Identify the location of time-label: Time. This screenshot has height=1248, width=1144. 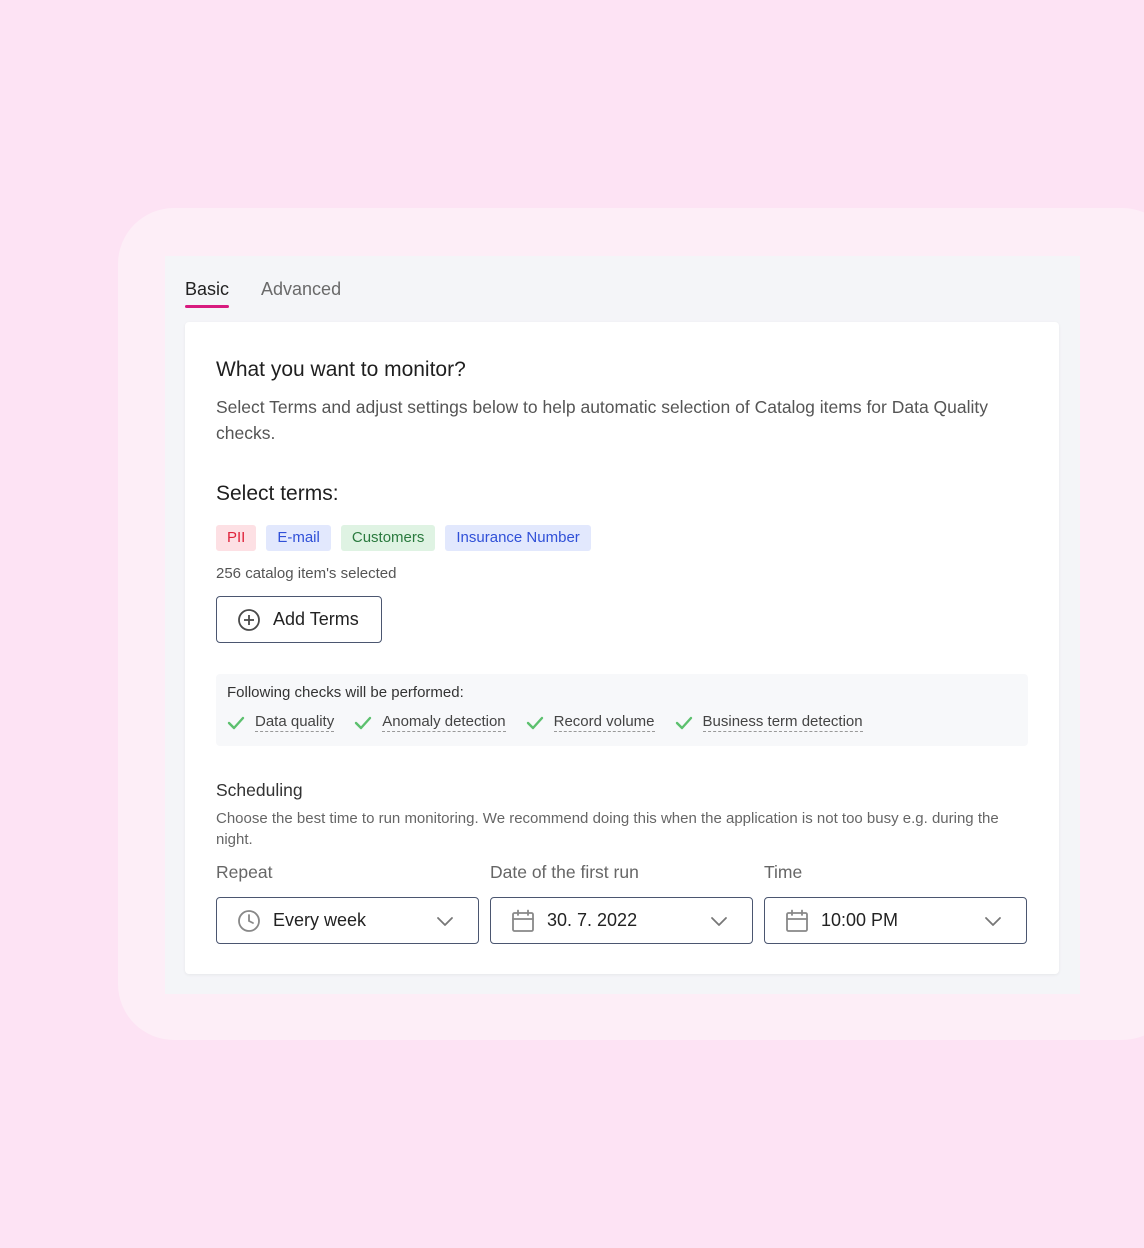
(783, 872).